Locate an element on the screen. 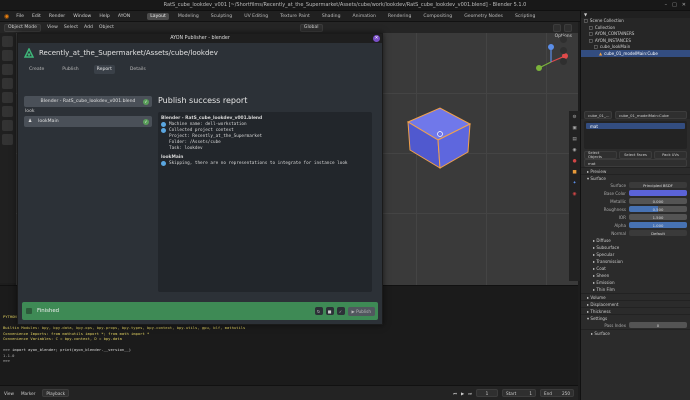 Image resolution: width=690 pixels, height=400 pixels. scene-tab-icon: ◉ is located at coordinates (574, 150).